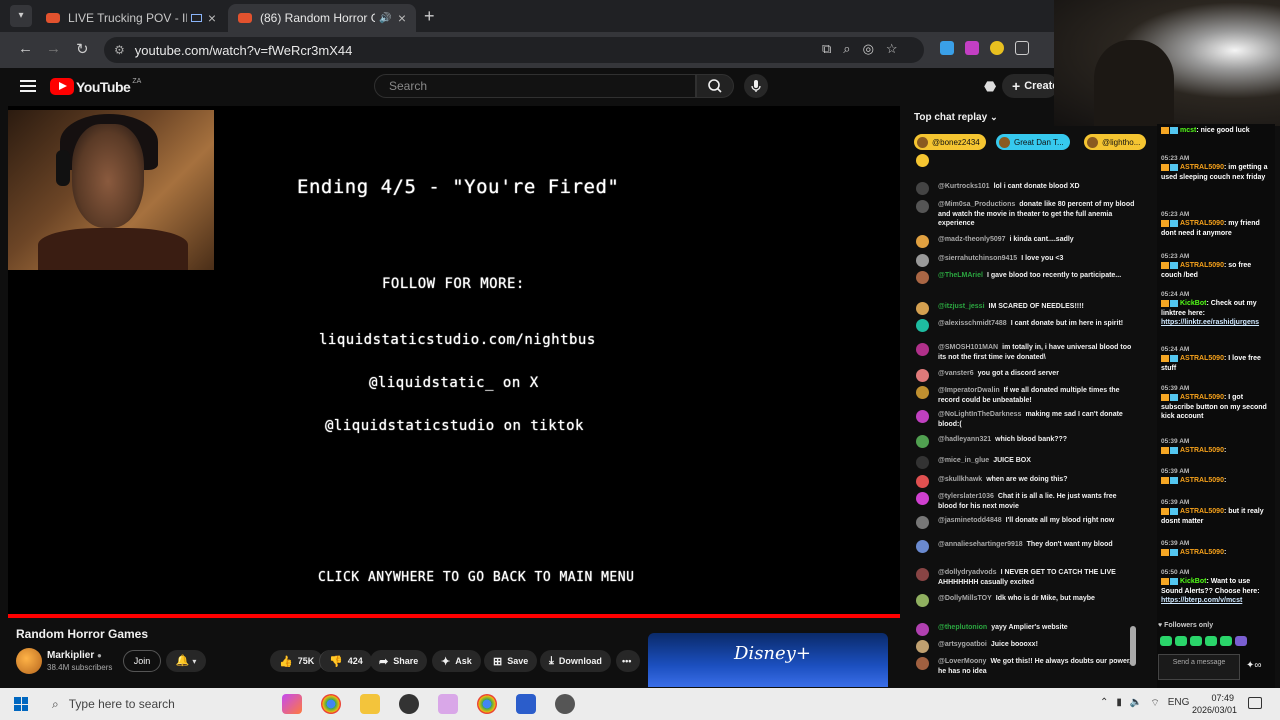 This screenshot has height=720, width=1280. I want to click on language-indicator: ENG, so click(1179, 703).